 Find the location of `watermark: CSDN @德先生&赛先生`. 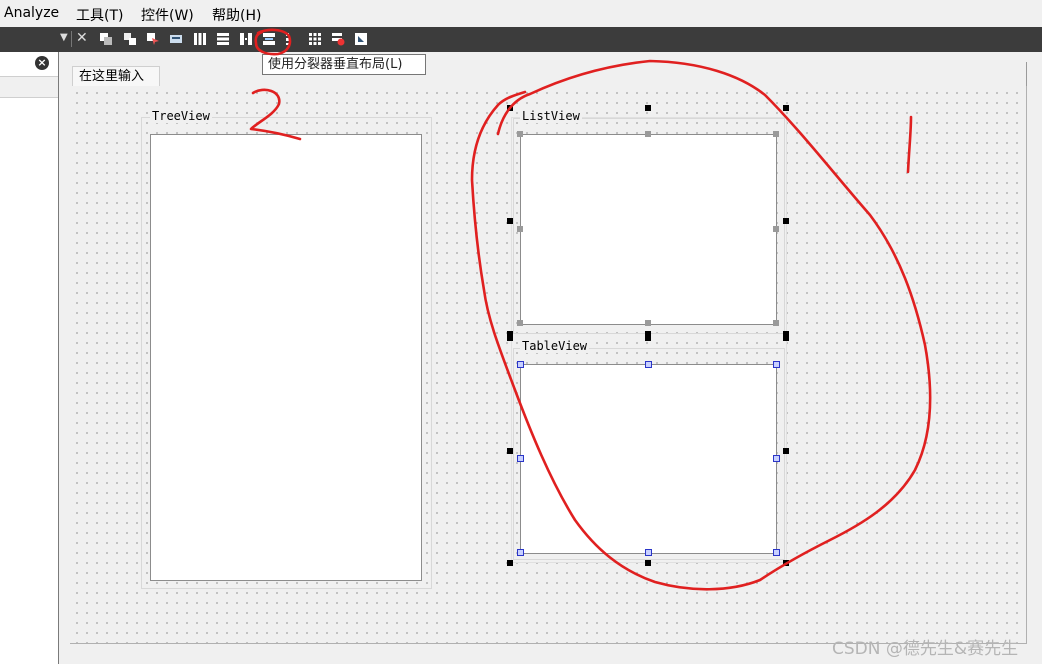

watermark: CSDN @德先生&赛先生 is located at coordinates (925, 649).